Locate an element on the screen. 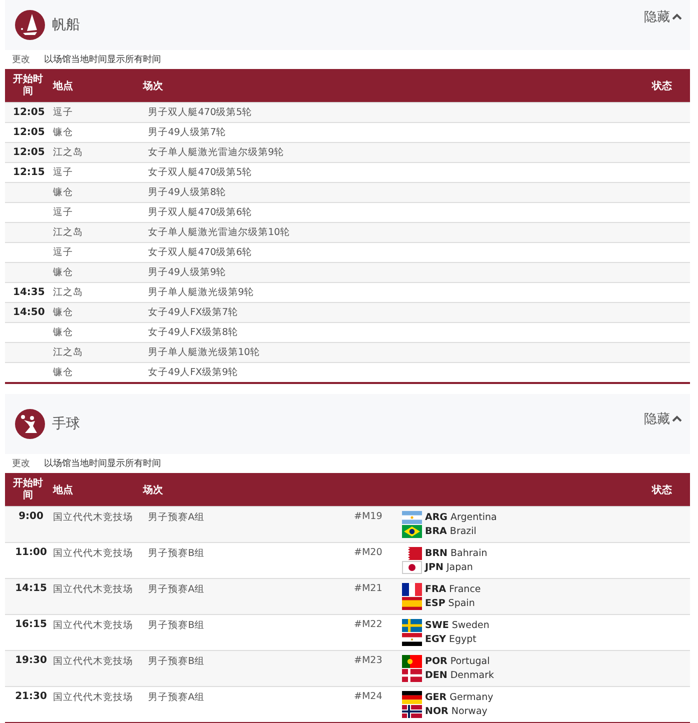 This screenshot has height=723, width=698. section-title: 手球 is located at coordinates (66, 424).